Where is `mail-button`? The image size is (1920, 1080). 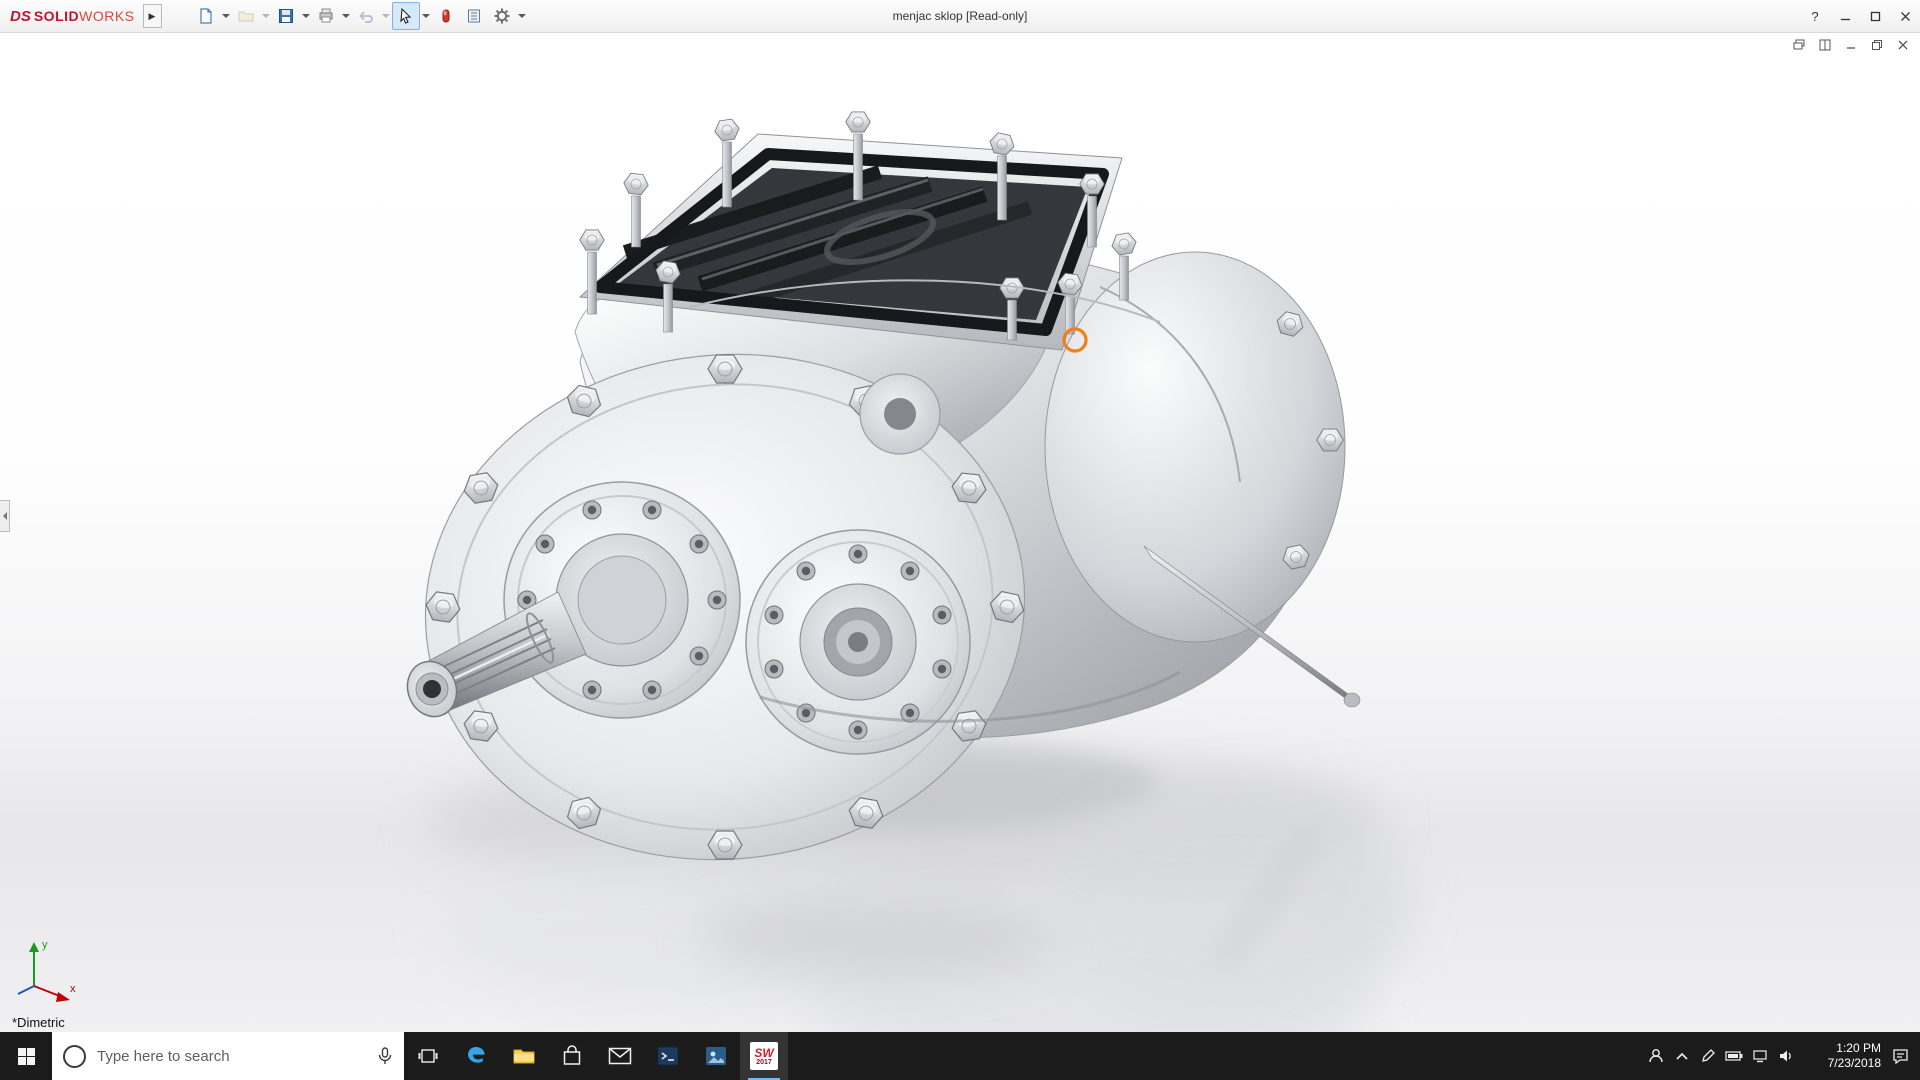 mail-button is located at coordinates (620, 1056).